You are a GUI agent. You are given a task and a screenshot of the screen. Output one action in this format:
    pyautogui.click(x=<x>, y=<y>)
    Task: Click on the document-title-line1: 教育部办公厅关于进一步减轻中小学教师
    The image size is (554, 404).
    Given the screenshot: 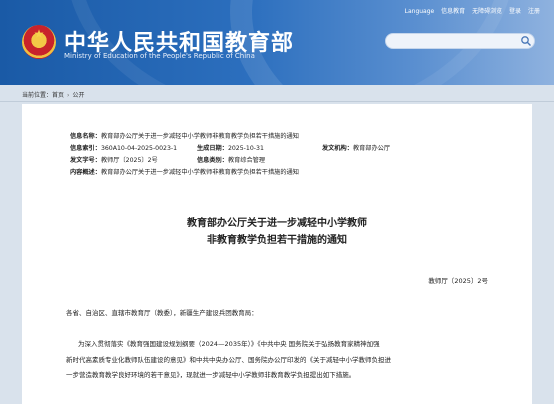 What is the action you would take?
    pyautogui.click(x=277, y=223)
    